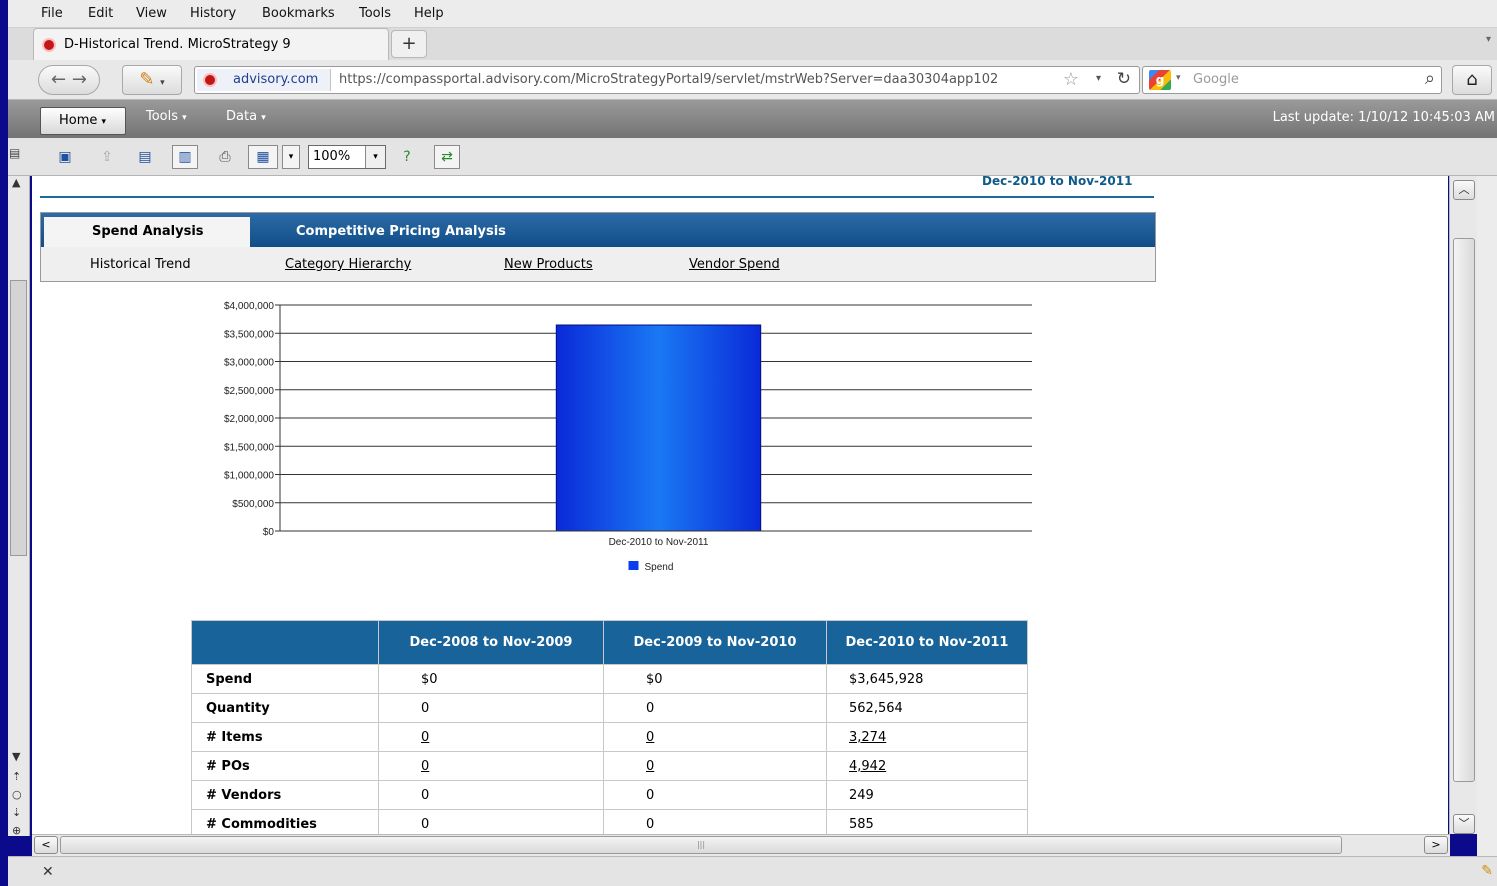 The height and width of the screenshot is (886, 1497). I want to click on vertical-scroll-thumb, so click(1464, 510).